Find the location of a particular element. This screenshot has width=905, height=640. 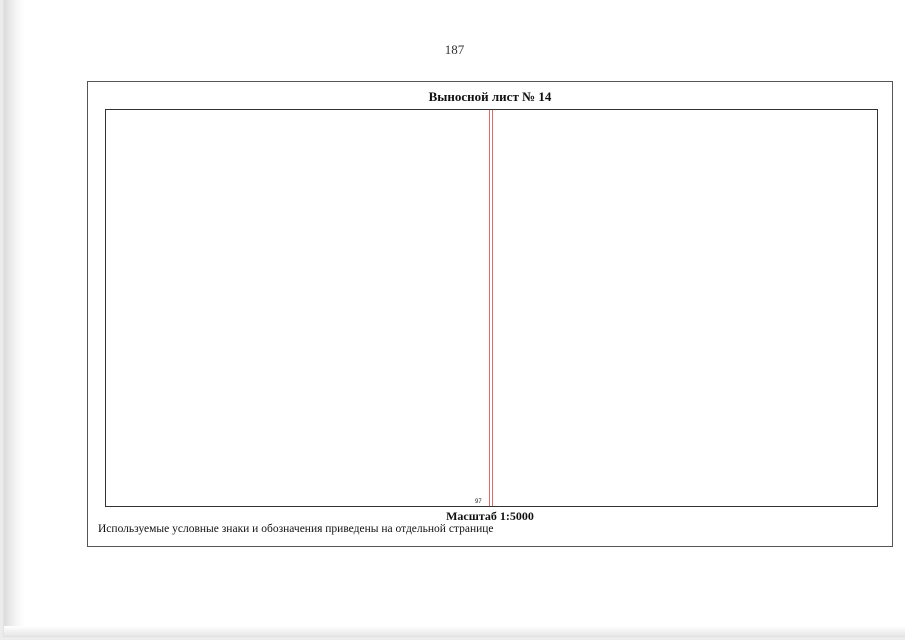

boundary-line-left is located at coordinates (489, 308).